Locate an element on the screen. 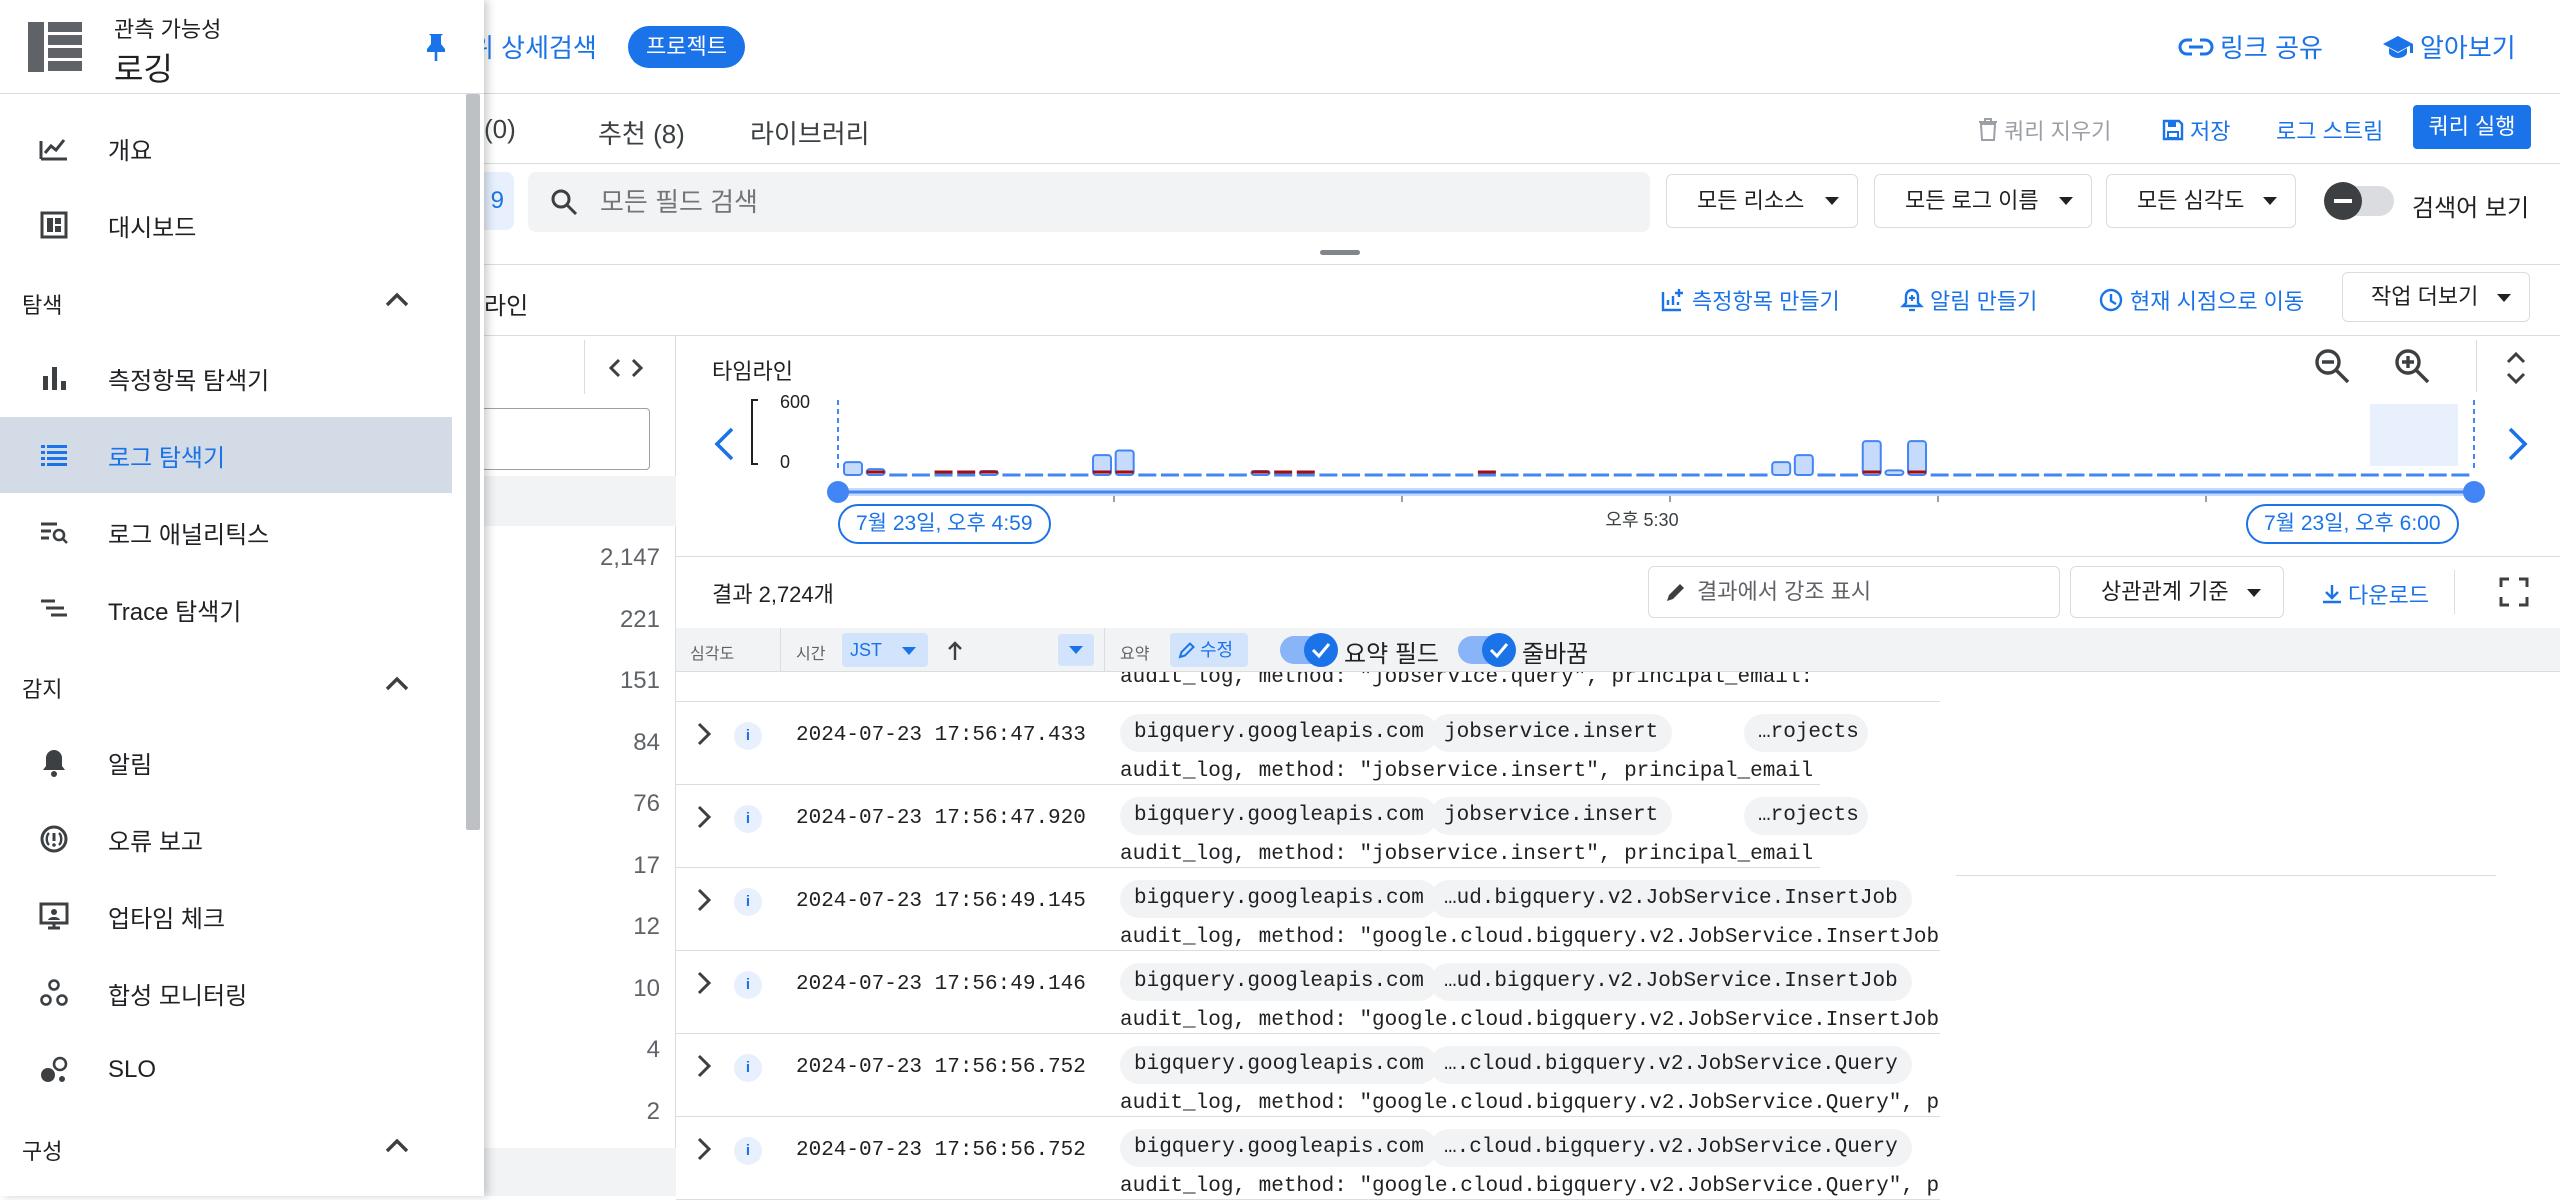 The width and height of the screenshot is (2560, 1200). search-icon is located at coordinates (564, 202).